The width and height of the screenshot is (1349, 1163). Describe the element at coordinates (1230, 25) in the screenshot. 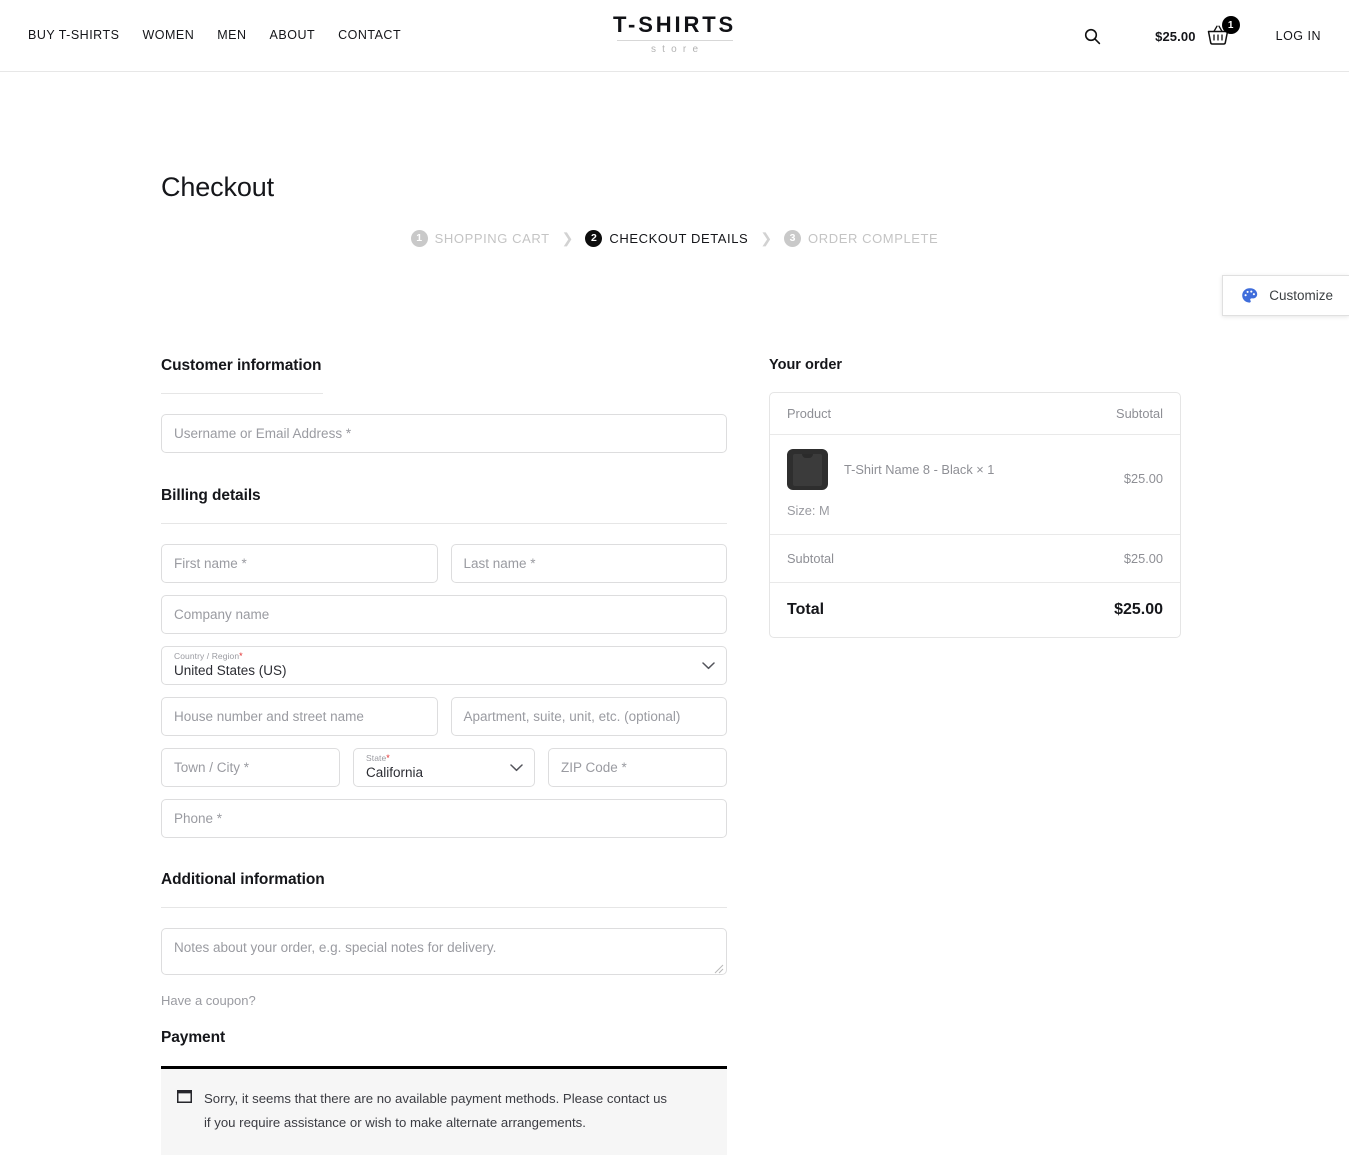

I see `cart-count-badge: 1` at that location.